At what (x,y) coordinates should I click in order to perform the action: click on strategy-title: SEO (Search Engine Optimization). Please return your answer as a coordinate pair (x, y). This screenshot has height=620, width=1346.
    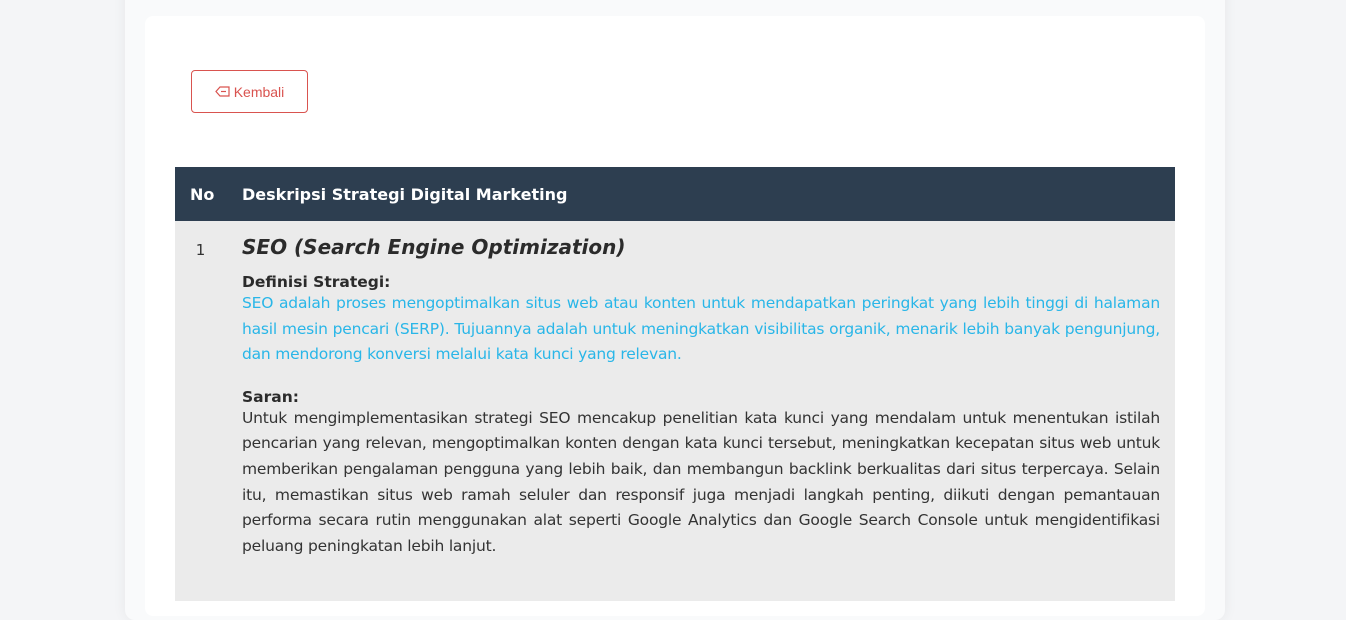
    Looking at the image, I should click on (434, 247).